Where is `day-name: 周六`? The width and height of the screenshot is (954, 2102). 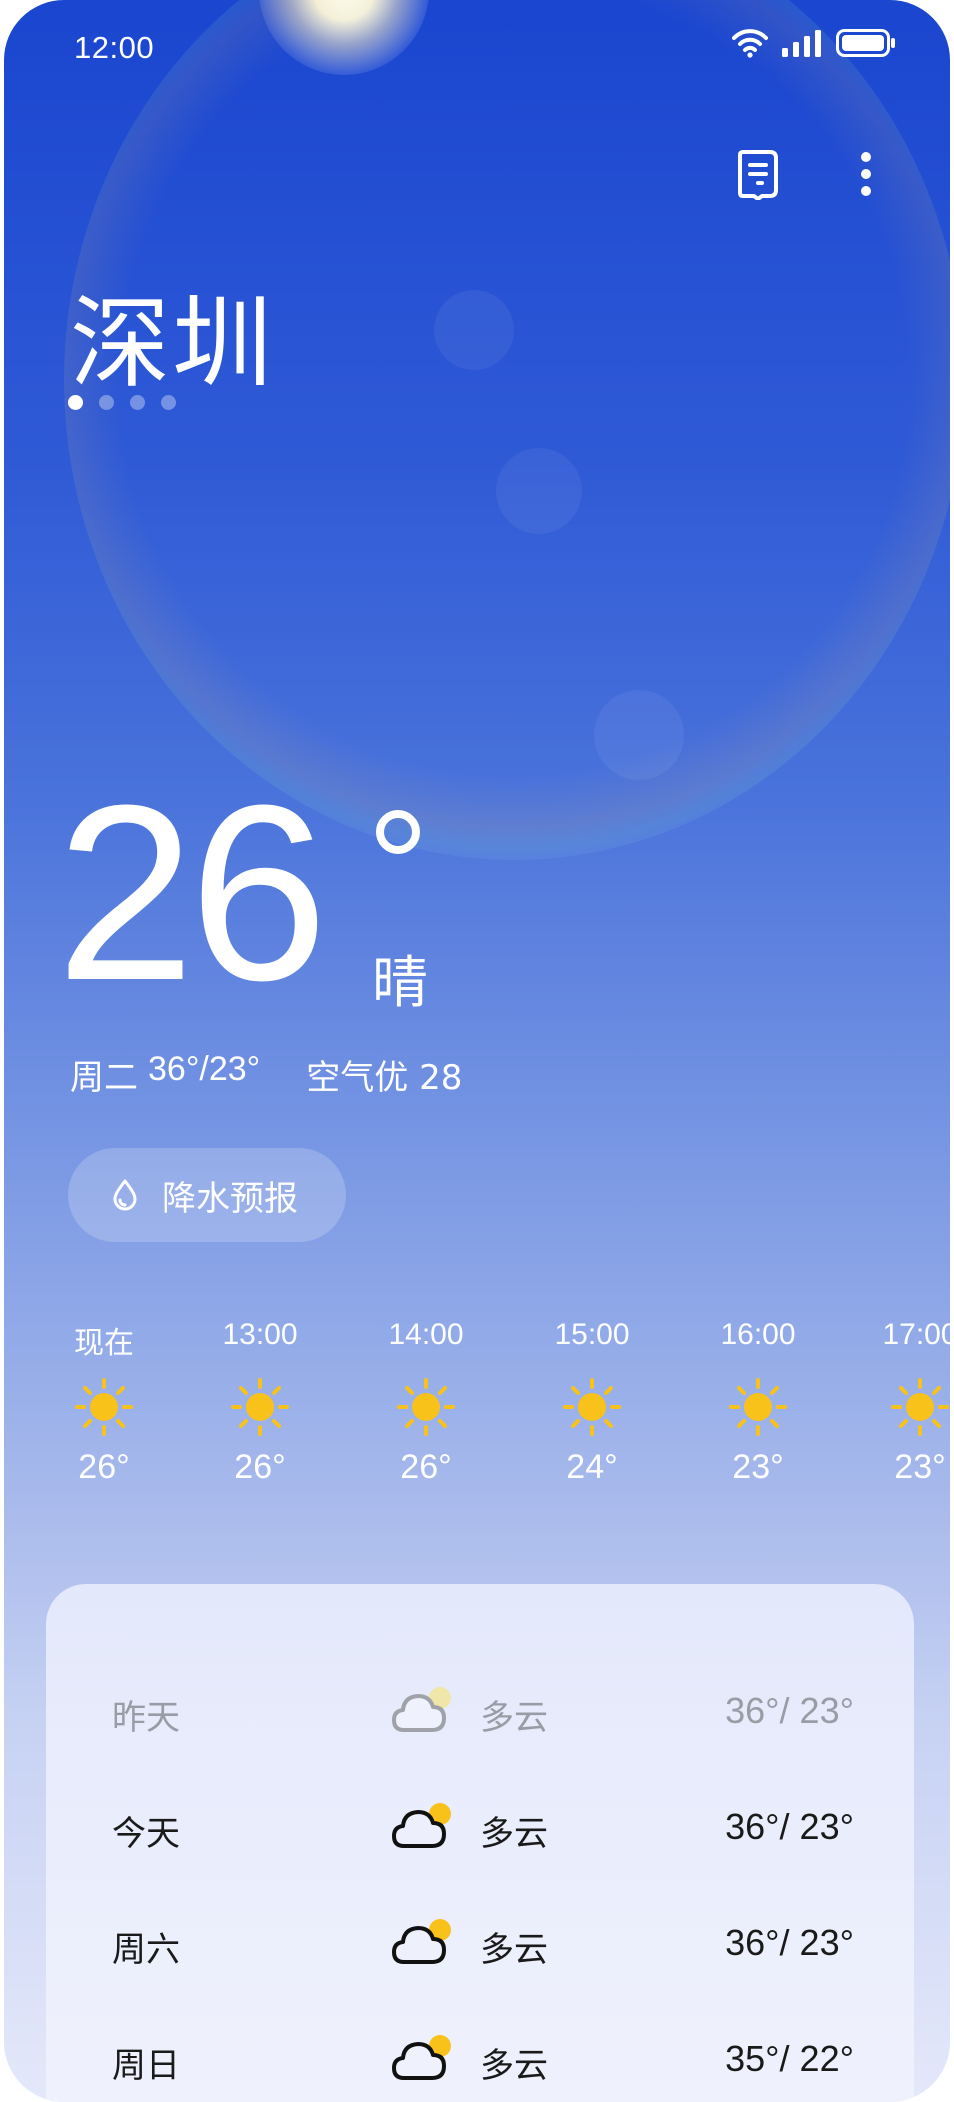 day-name: 周六 is located at coordinates (146, 1950).